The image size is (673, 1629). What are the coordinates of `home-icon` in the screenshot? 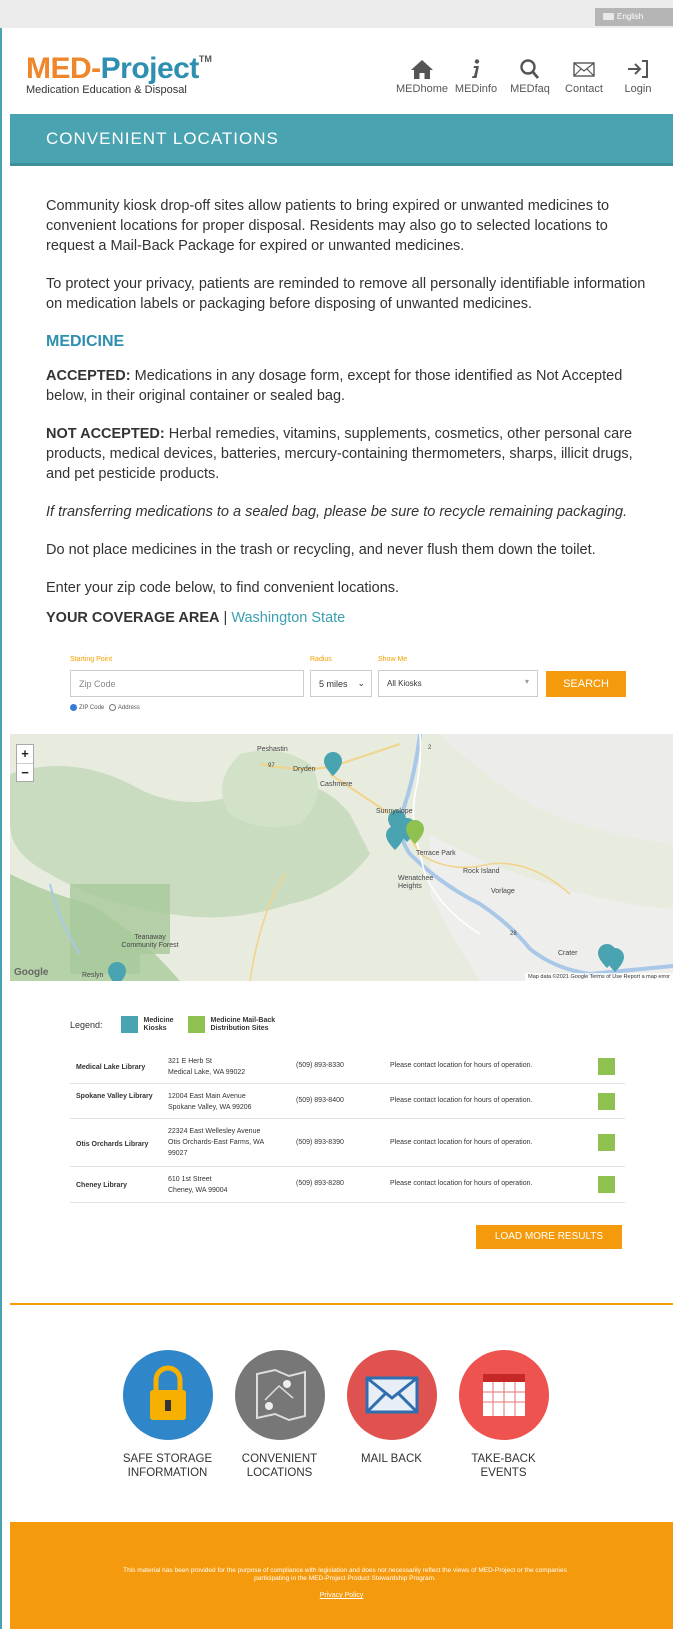 It's located at (422, 69).